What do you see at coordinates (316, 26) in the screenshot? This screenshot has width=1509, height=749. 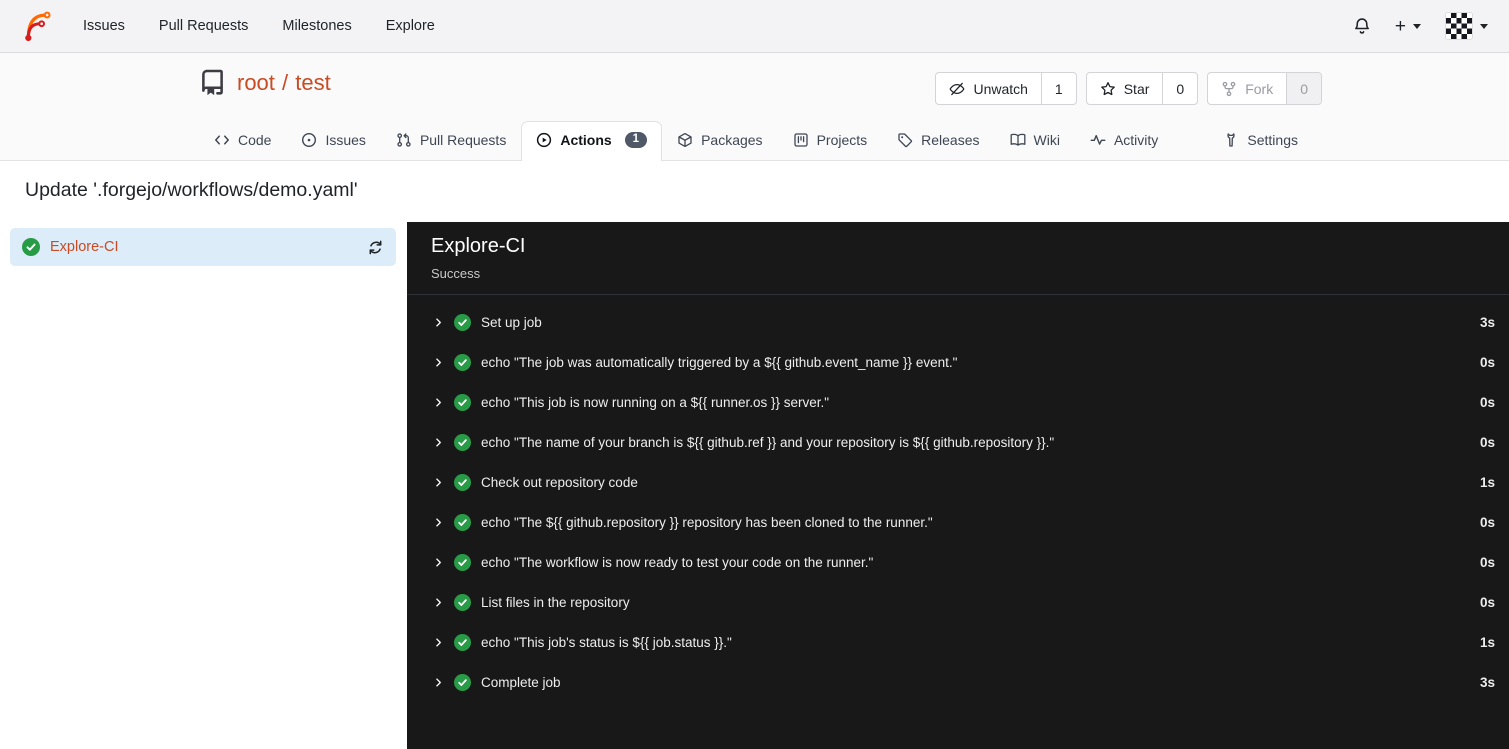 I see `nav-milestones: Milestones` at bounding box center [316, 26].